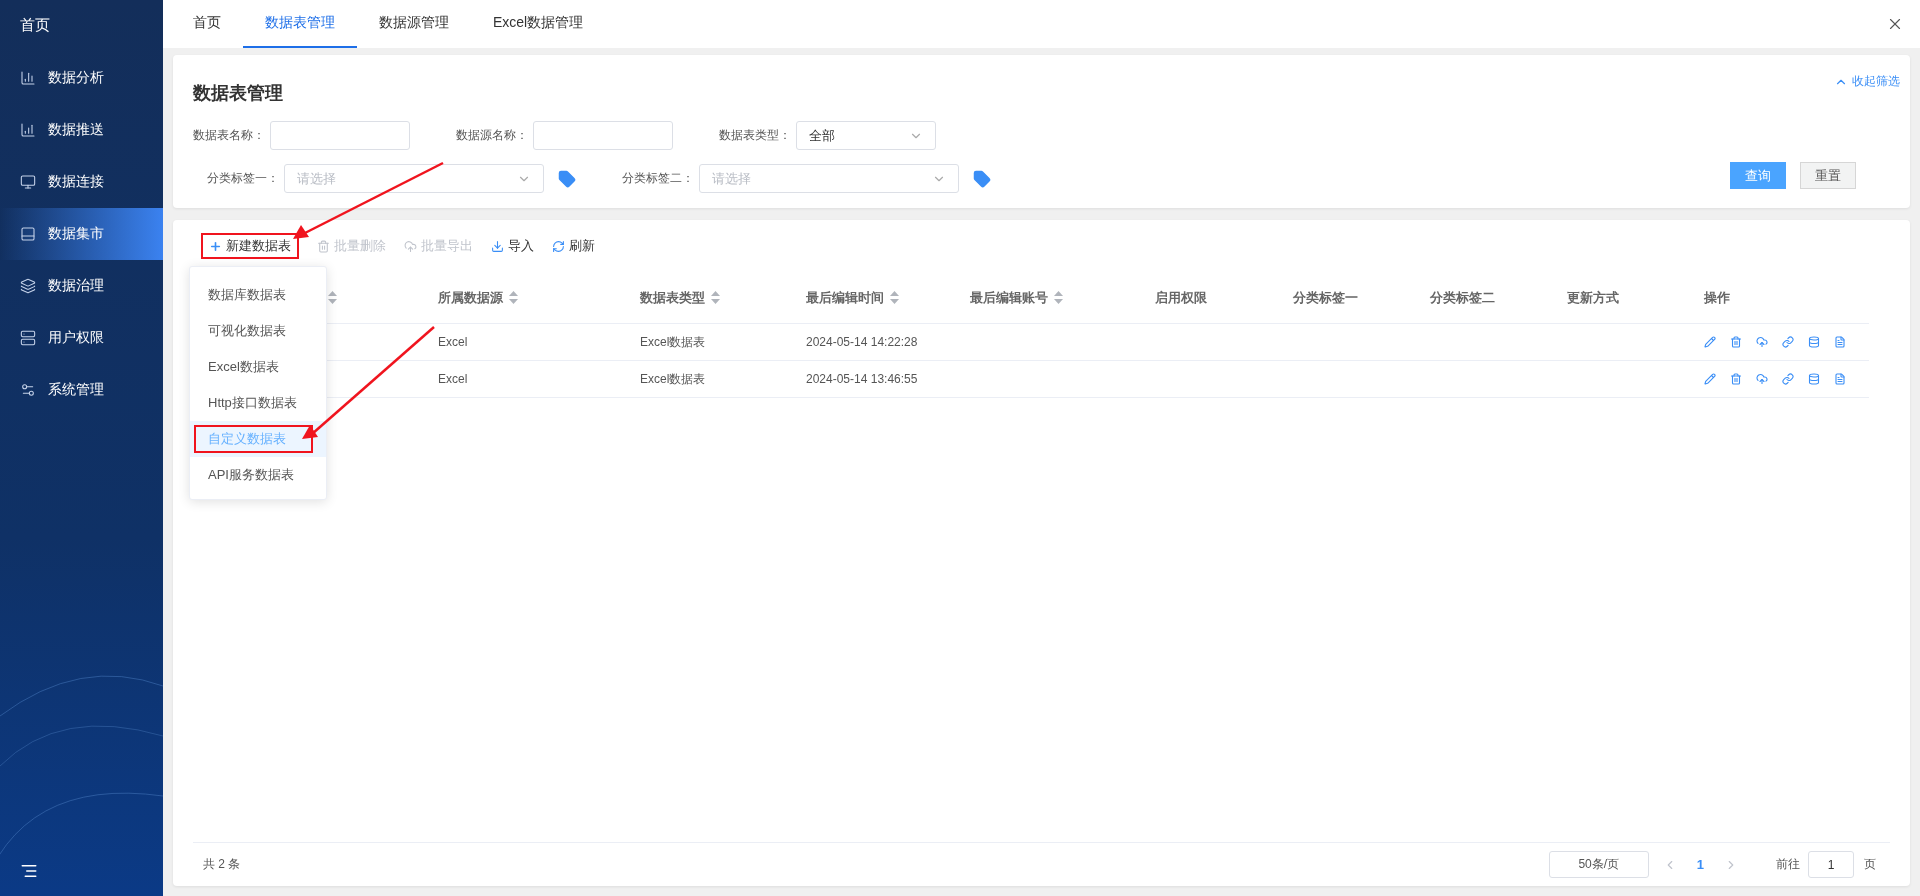 Image resolution: width=1920 pixels, height=896 pixels. What do you see at coordinates (81, 338) in the screenshot?
I see `sidebar-item: 用户权限` at bounding box center [81, 338].